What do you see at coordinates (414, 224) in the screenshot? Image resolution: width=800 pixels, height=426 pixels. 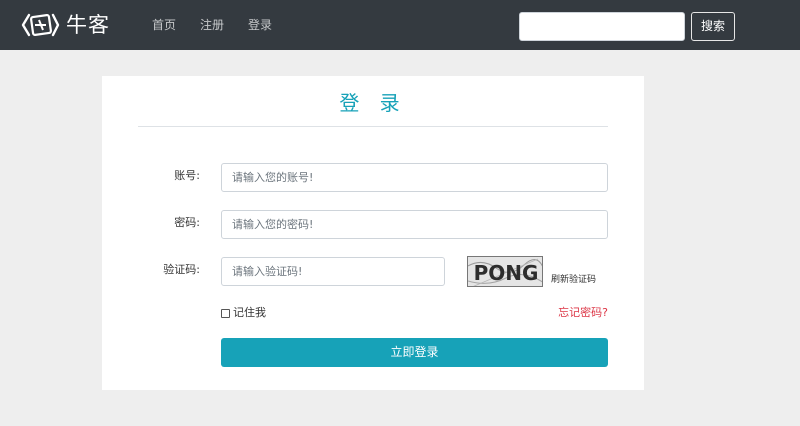 I see `password-input` at bounding box center [414, 224].